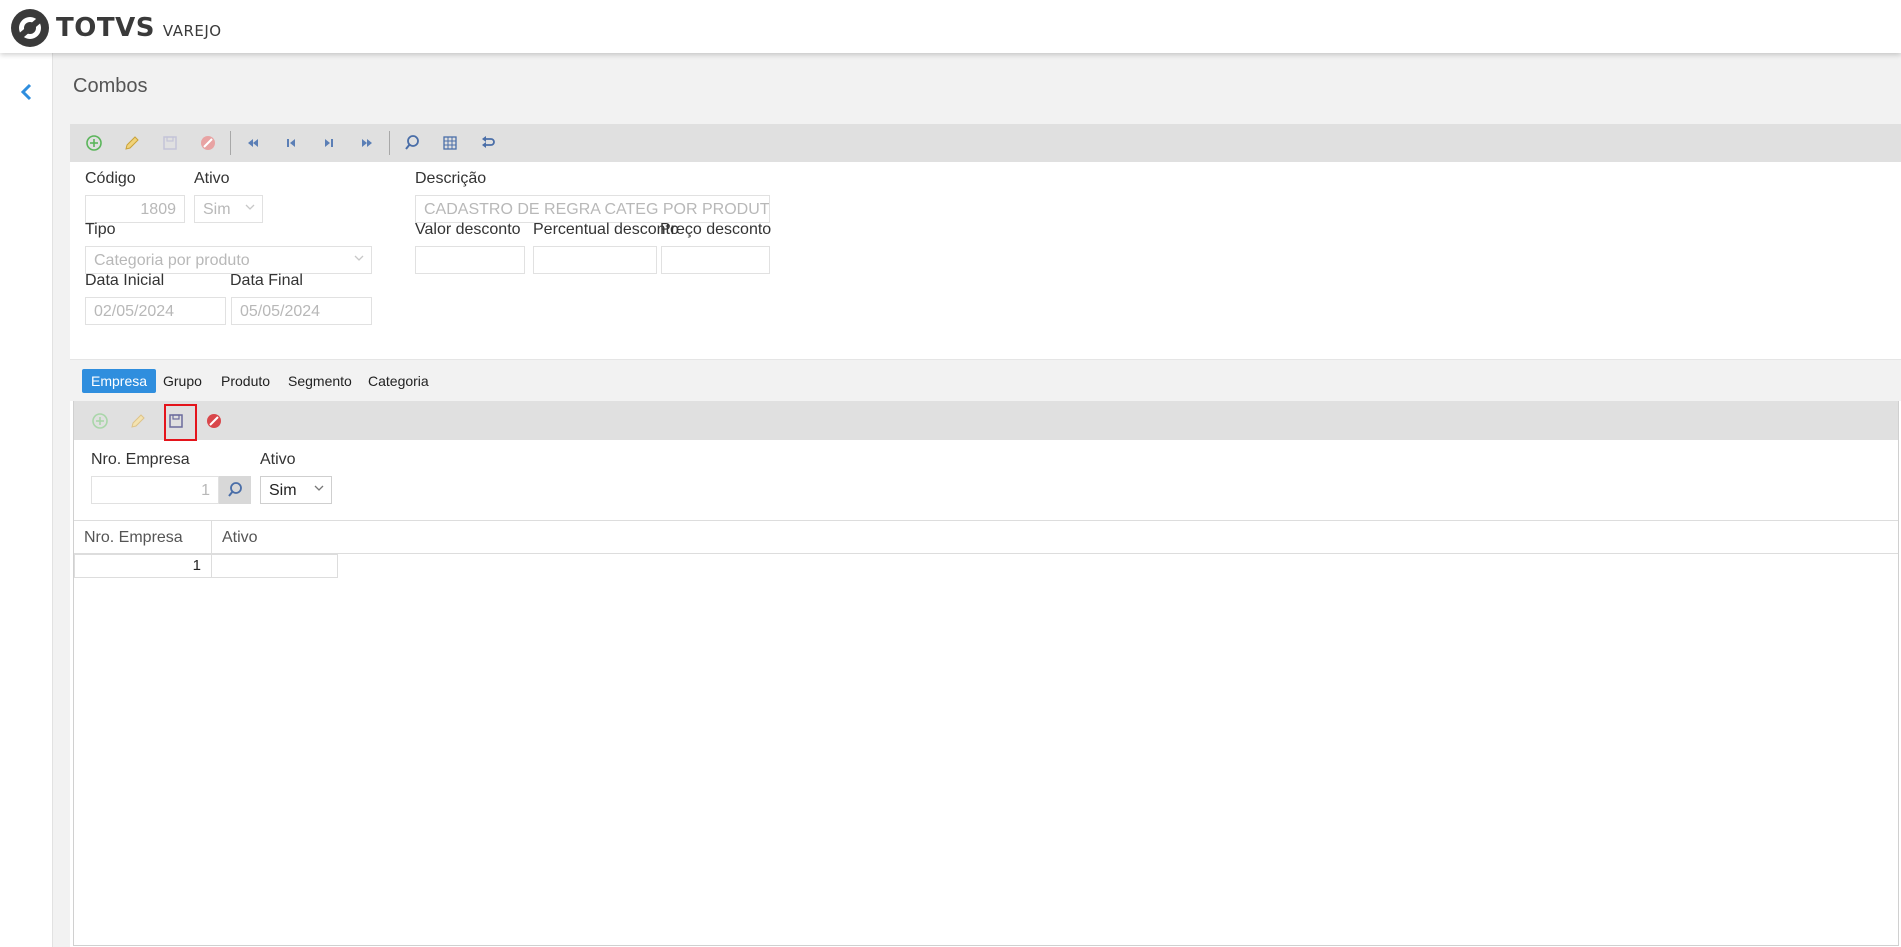 The width and height of the screenshot is (1901, 947). What do you see at coordinates (950, 26) in the screenshot?
I see `top-bar: TOTVS VAREJO` at bounding box center [950, 26].